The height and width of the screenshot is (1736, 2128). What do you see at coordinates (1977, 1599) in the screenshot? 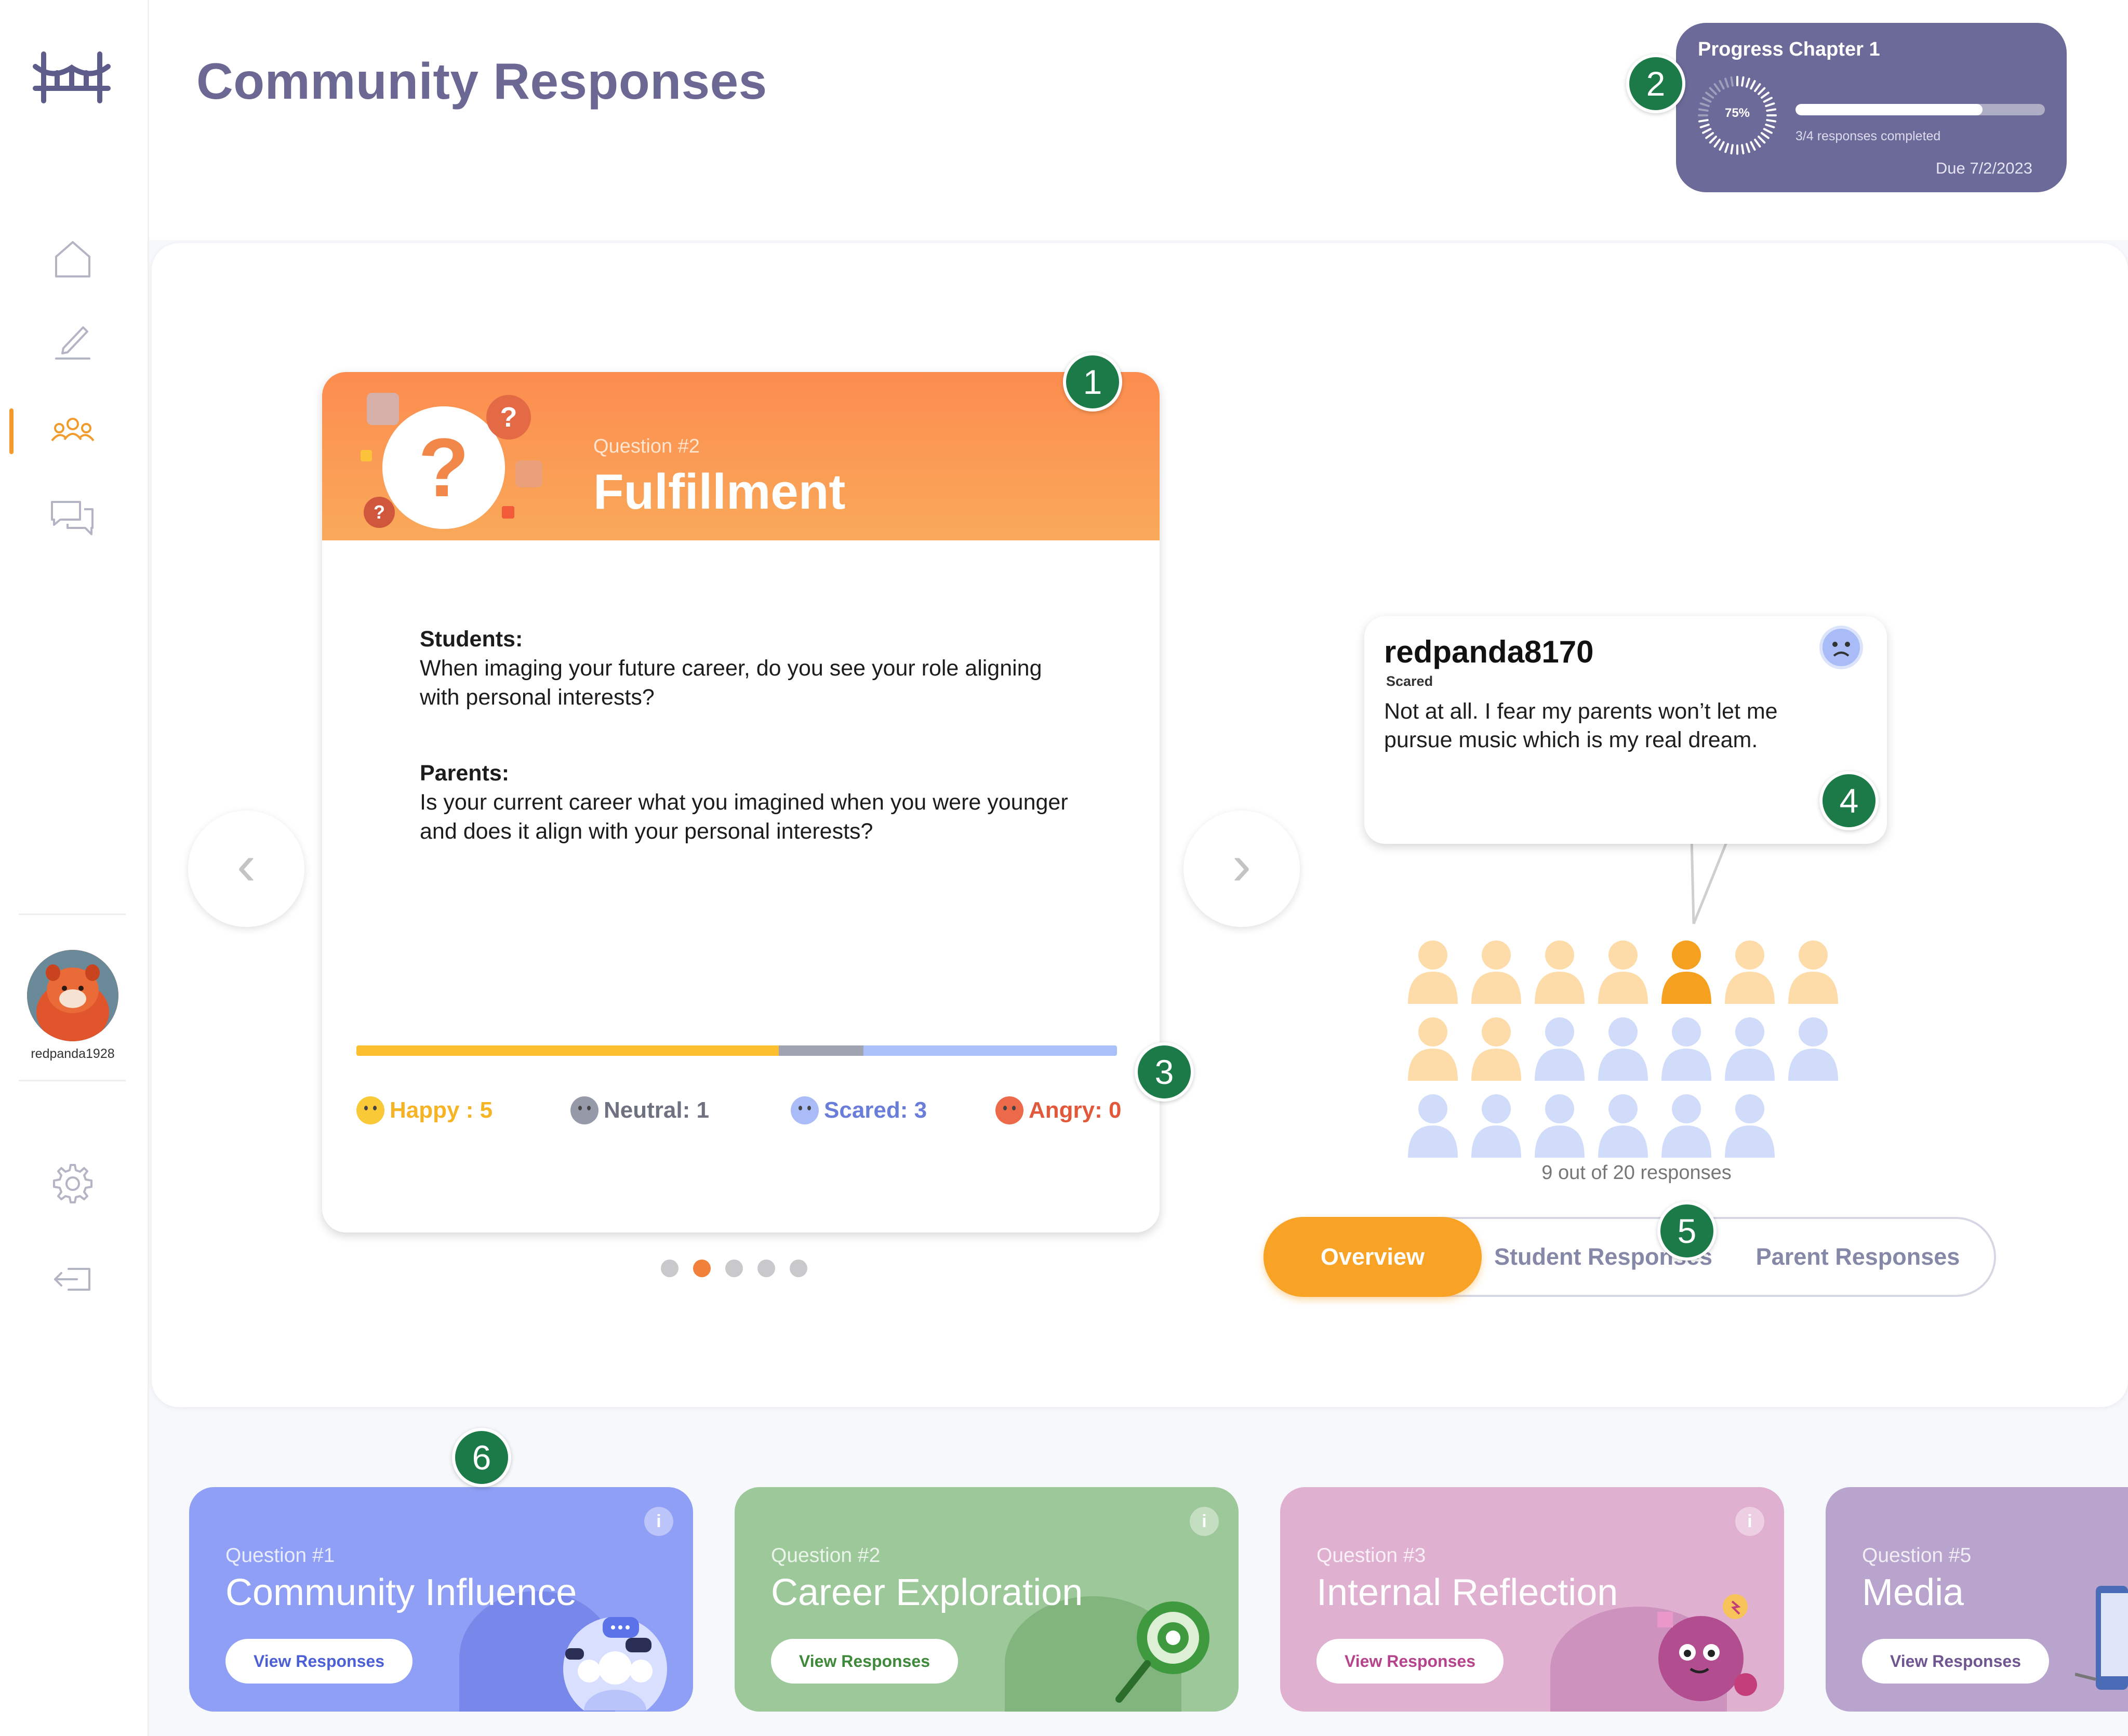
I see `question-card-media: Question #5 Media View Responses` at bounding box center [1977, 1599].